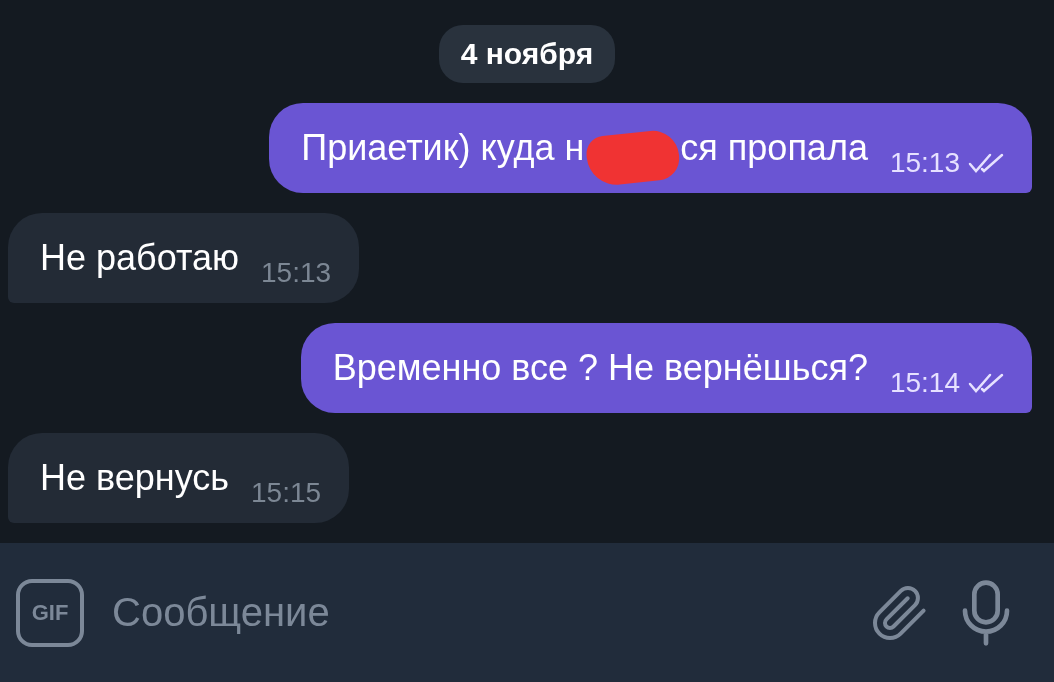 The height and width of the screenshot is (682, 1054). What do you see at coordinates (477, 612) in the screenshot?
I see `message-input: Сообщение` at bounding box center [477, 612].